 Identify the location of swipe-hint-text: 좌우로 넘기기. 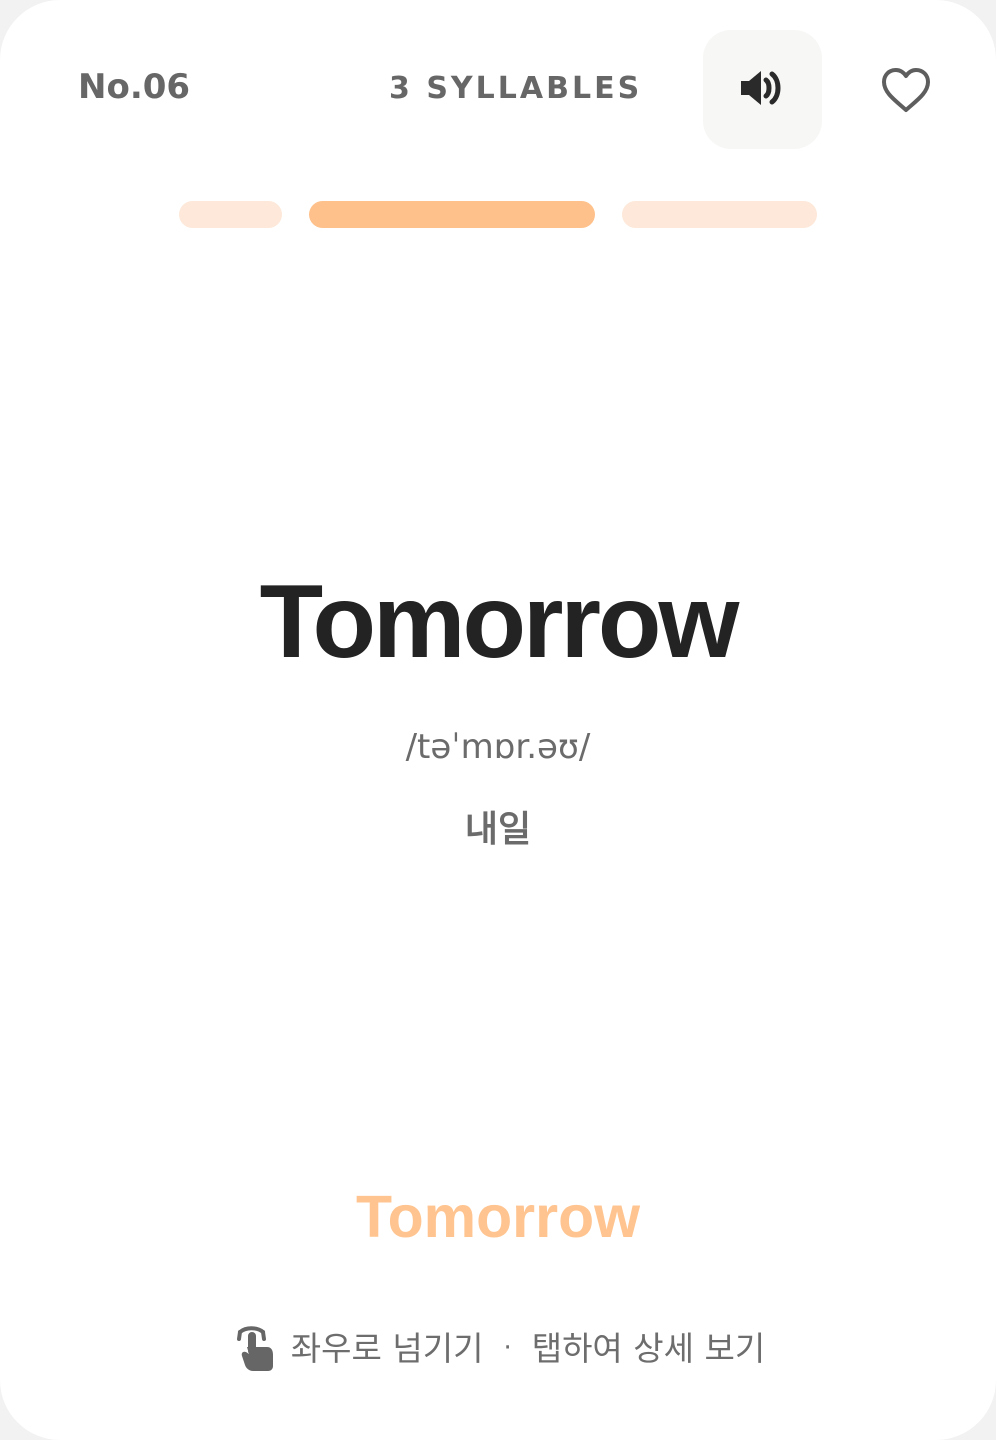
(387, 1348).